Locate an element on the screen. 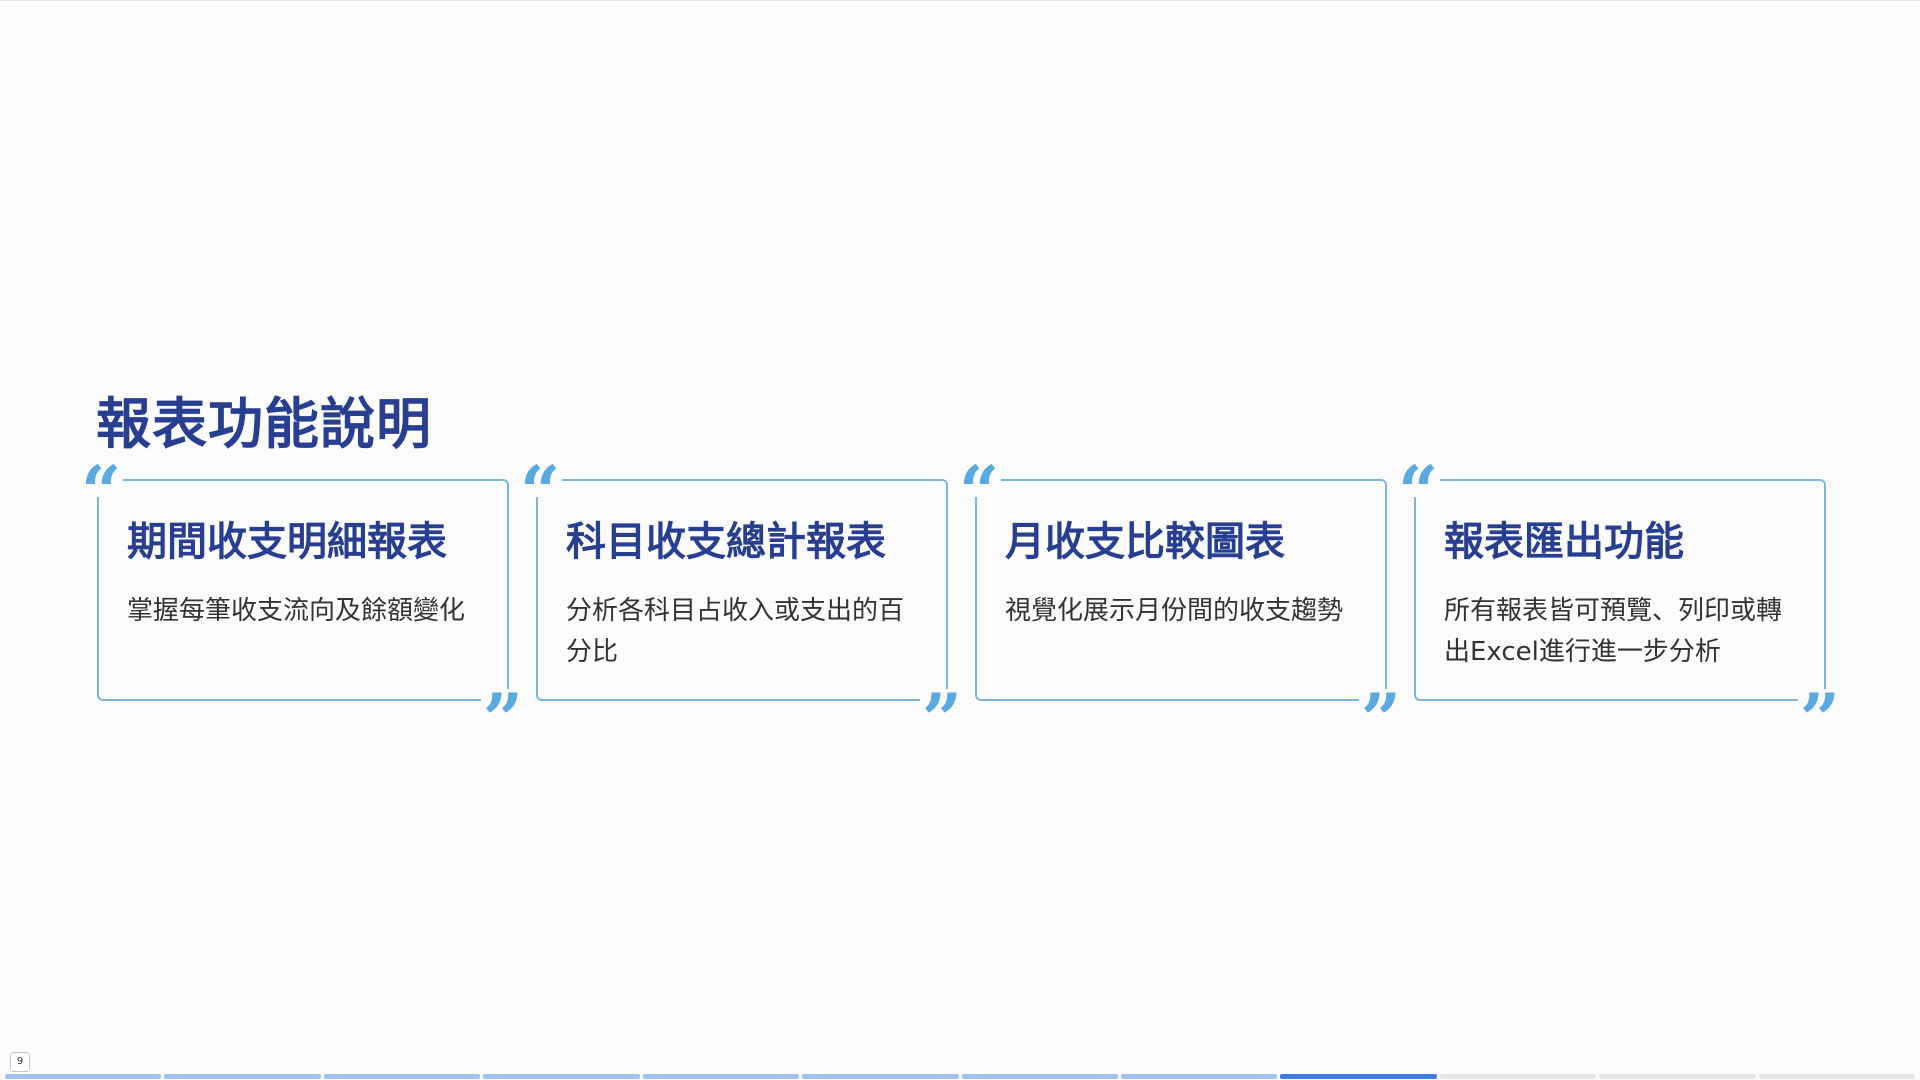 The height and width of the screenshot is (1080, 1920). feature-card-account-report: “ 科目收支總計報表 分析各科目占收入或支出的百分比 ” is located at coordinates (741, 593).